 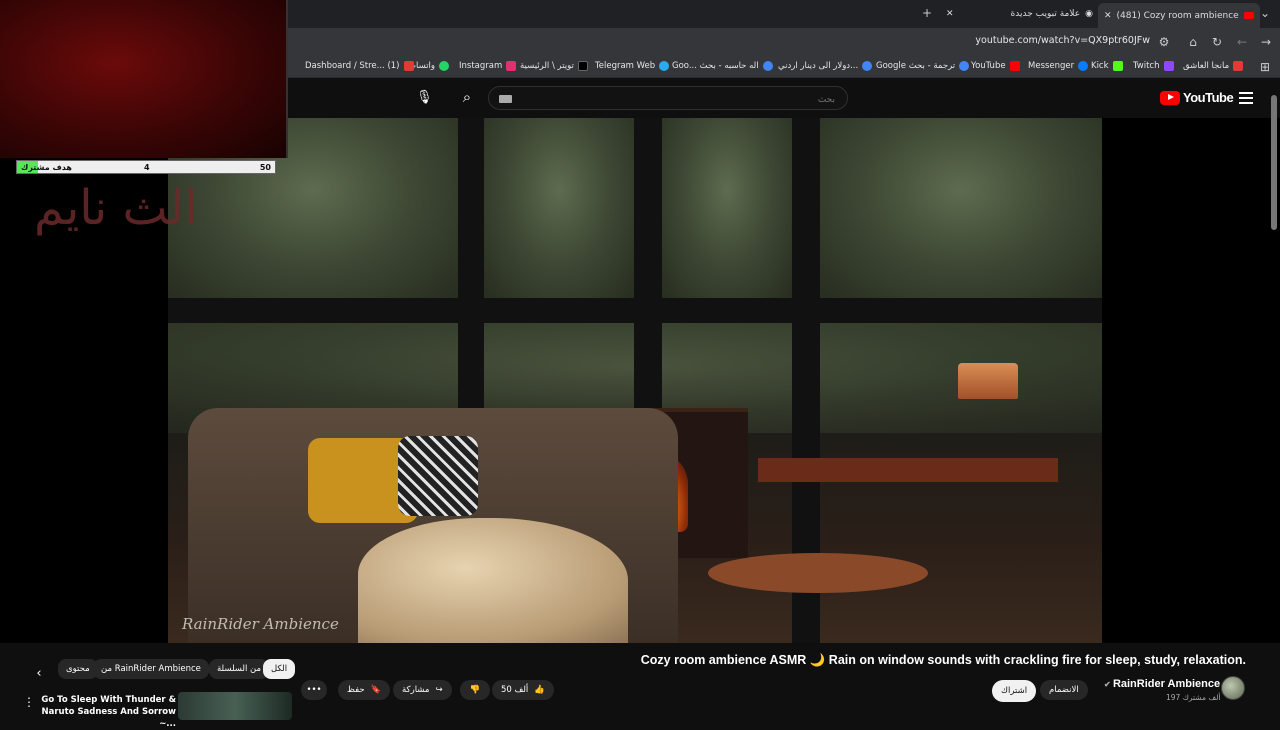 What do you see at coordinates (1014, 691) in the screenshot?
I see `subscribe-button: اشتراك` at bounding box center [1014, 691].